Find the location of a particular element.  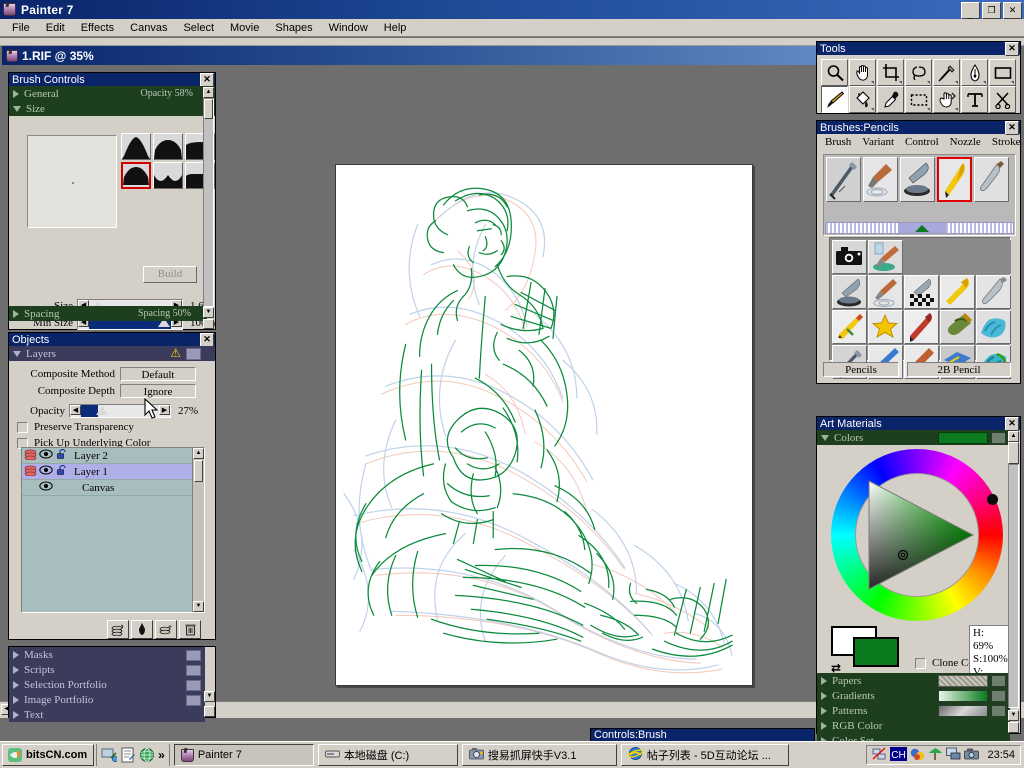

menu-window: Window is located at coordinates (348, 28).